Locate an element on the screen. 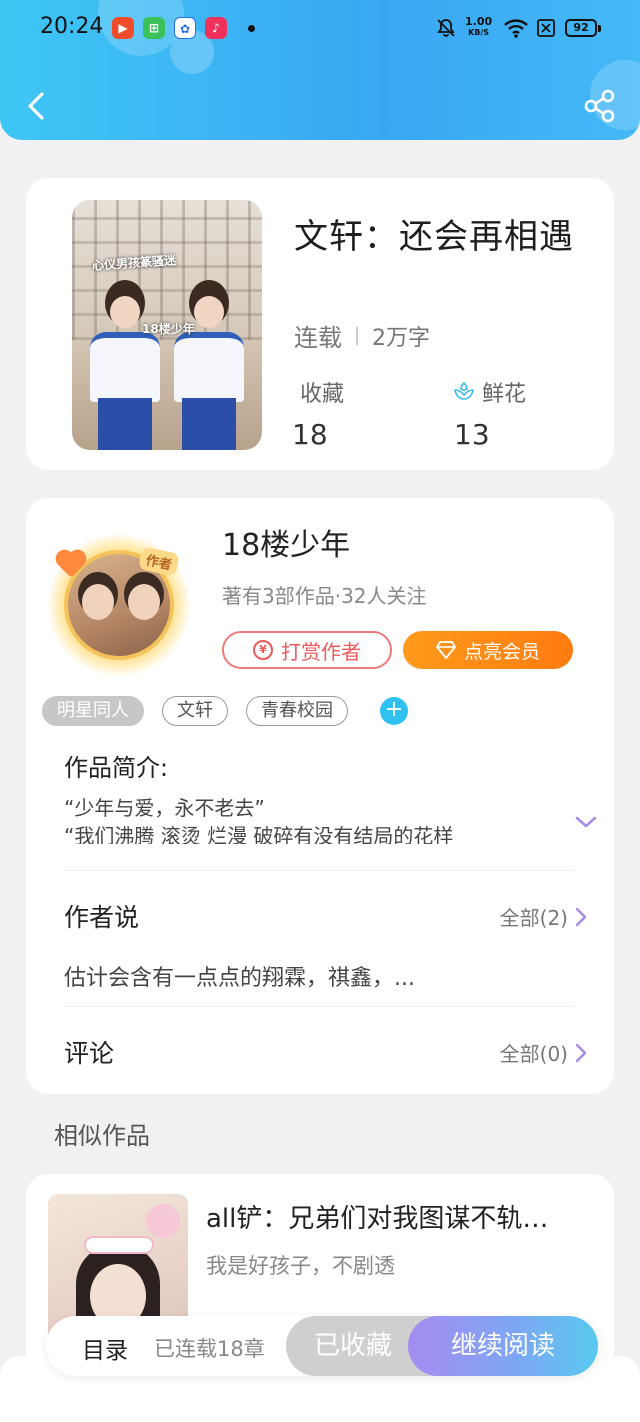 The image size is (640, 1422). chapter-count: 已连载18章 is located at coordinates (209, 1349).